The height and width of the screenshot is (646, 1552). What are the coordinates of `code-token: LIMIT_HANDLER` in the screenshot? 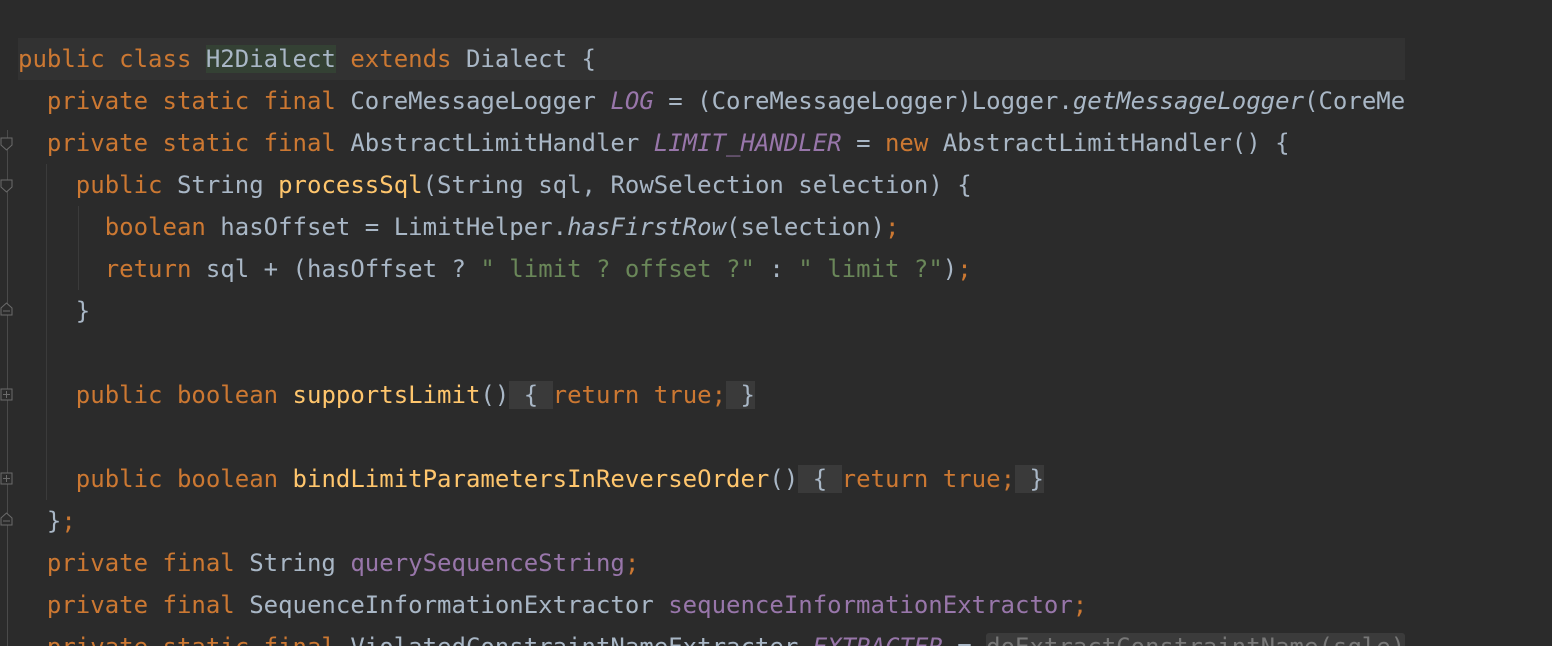 It's located at (747, 143).